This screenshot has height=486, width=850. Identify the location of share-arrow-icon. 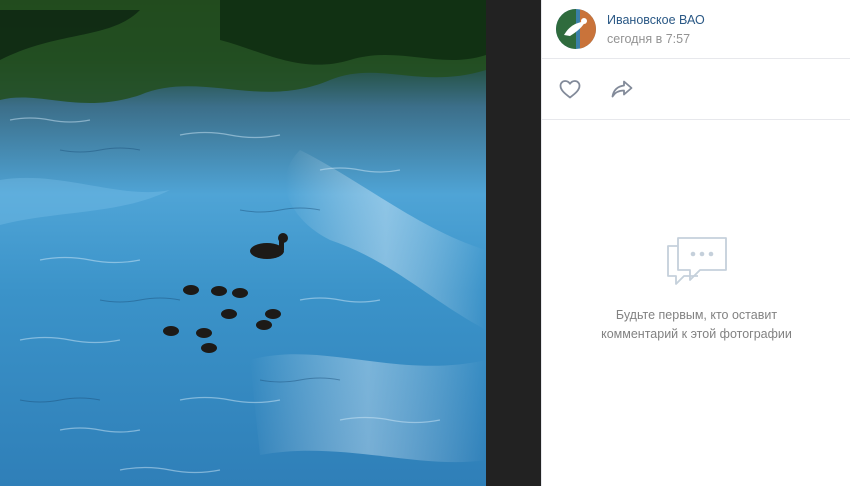
(622, 89).